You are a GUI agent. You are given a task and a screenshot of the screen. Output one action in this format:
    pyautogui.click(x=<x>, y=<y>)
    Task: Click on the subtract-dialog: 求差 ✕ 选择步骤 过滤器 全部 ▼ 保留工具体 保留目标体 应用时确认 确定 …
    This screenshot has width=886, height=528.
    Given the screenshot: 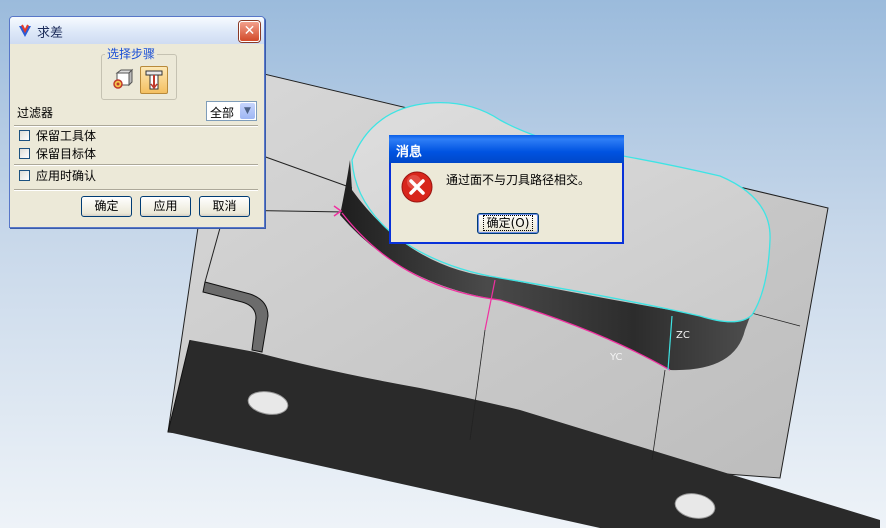 What is the action you would take?
    pyautogui.click(x=137, y=122)
    